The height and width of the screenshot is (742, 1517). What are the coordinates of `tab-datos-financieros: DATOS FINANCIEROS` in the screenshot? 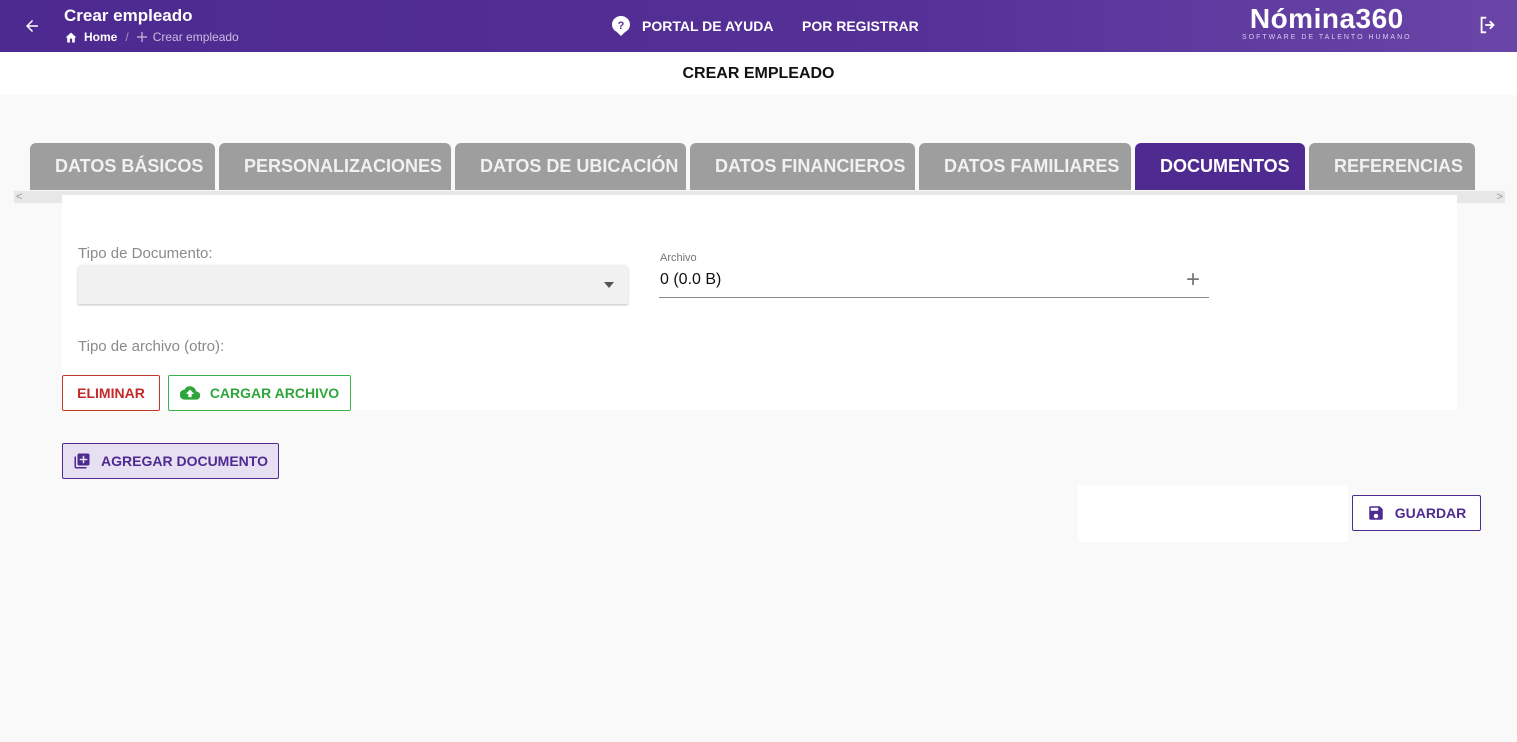 It's located at (802, 166).